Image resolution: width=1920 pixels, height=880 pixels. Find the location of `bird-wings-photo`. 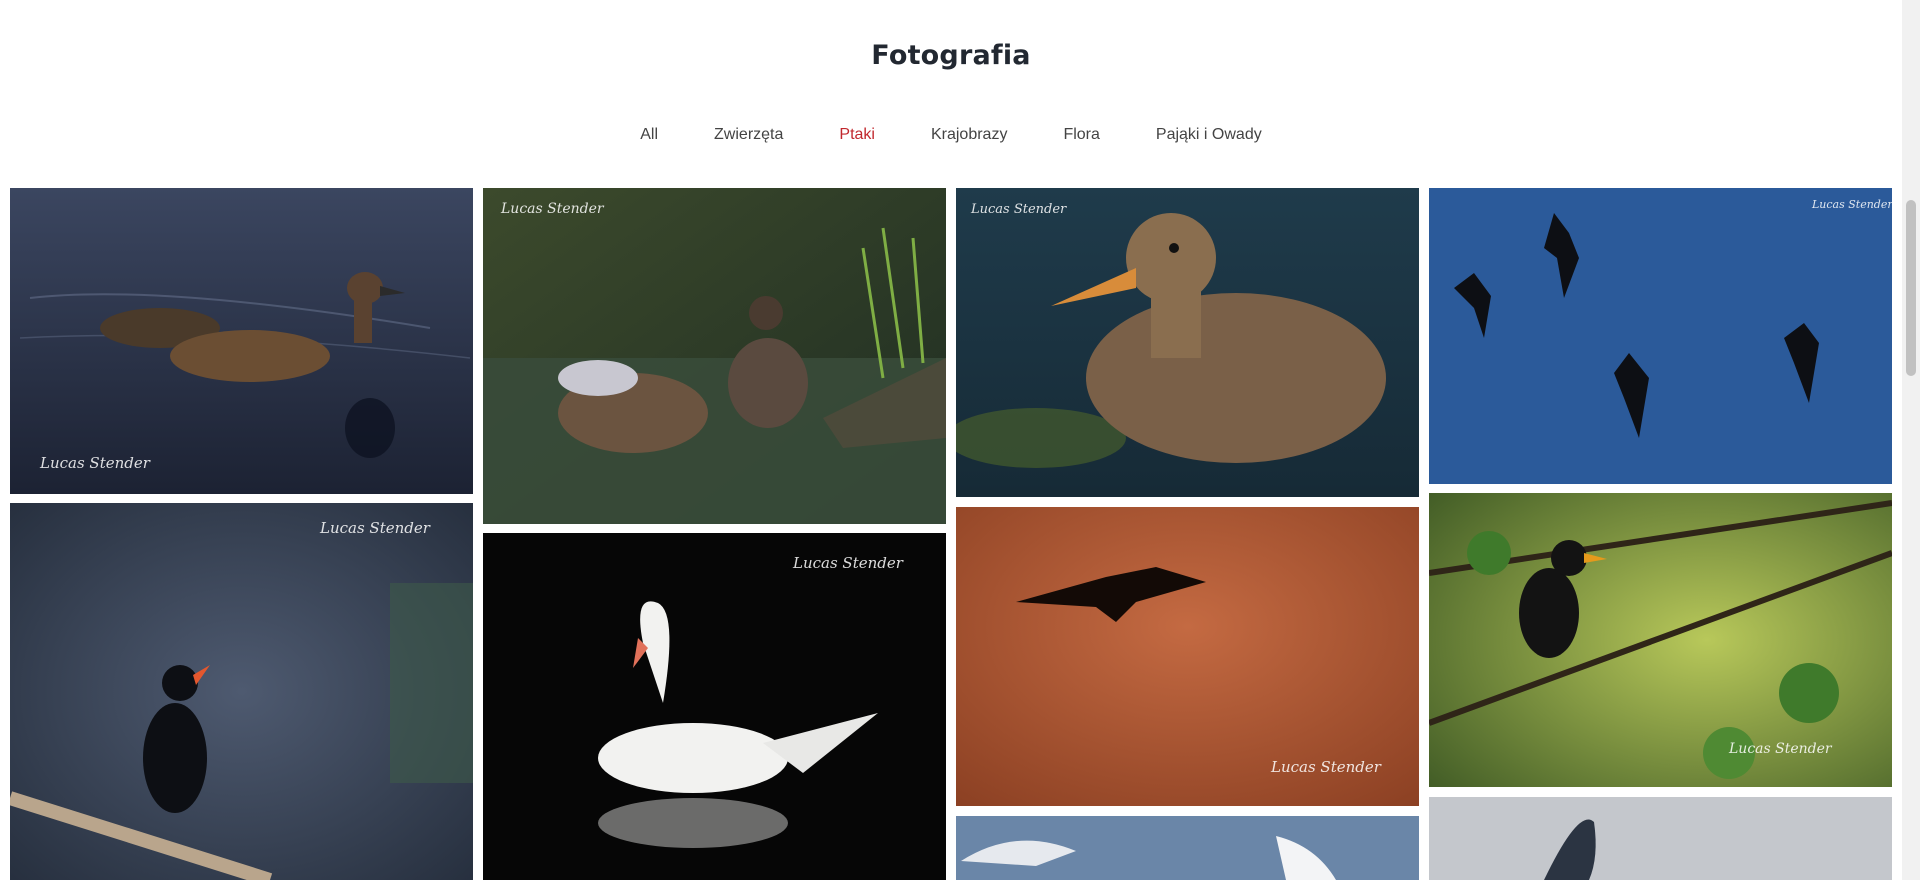

bird-wings-photo is located at coordinates (1660, 838).